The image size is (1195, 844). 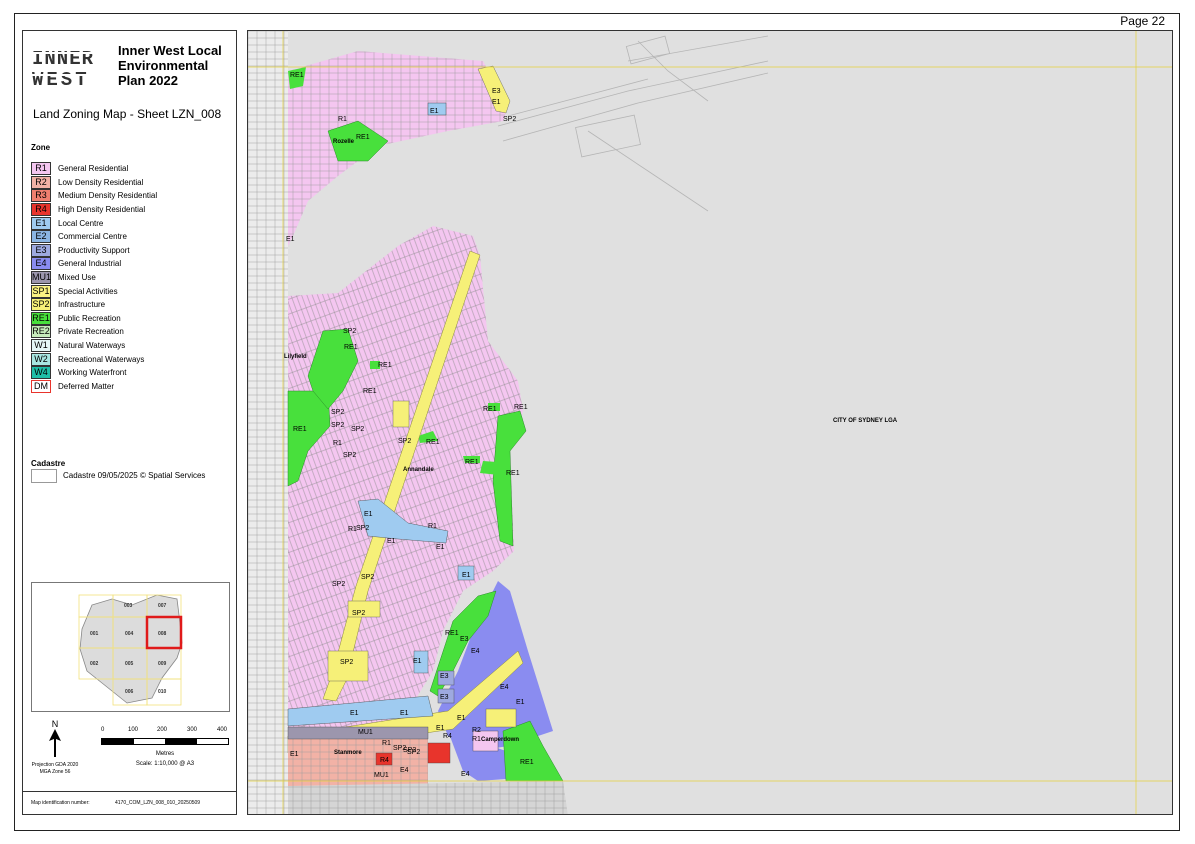 I want to click on zone-label: Low Density Residential, so click(x=101, y=182).